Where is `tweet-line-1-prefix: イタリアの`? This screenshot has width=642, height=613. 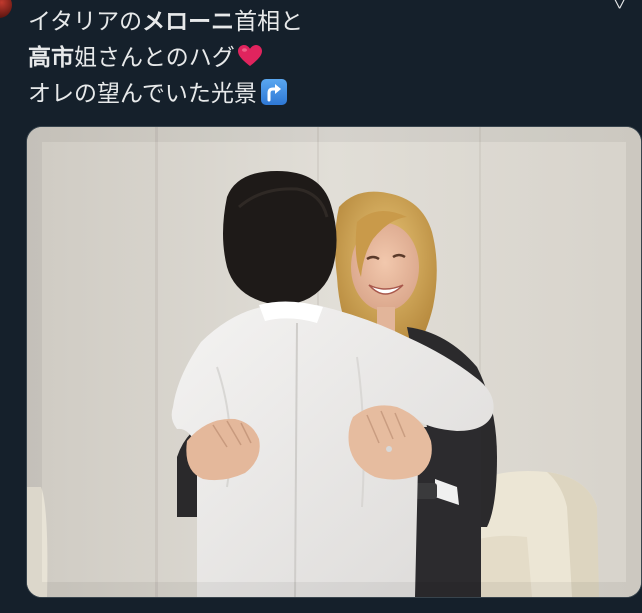
tweet-line-1-prefix: イタリアの is located at coordinates (85, 22).